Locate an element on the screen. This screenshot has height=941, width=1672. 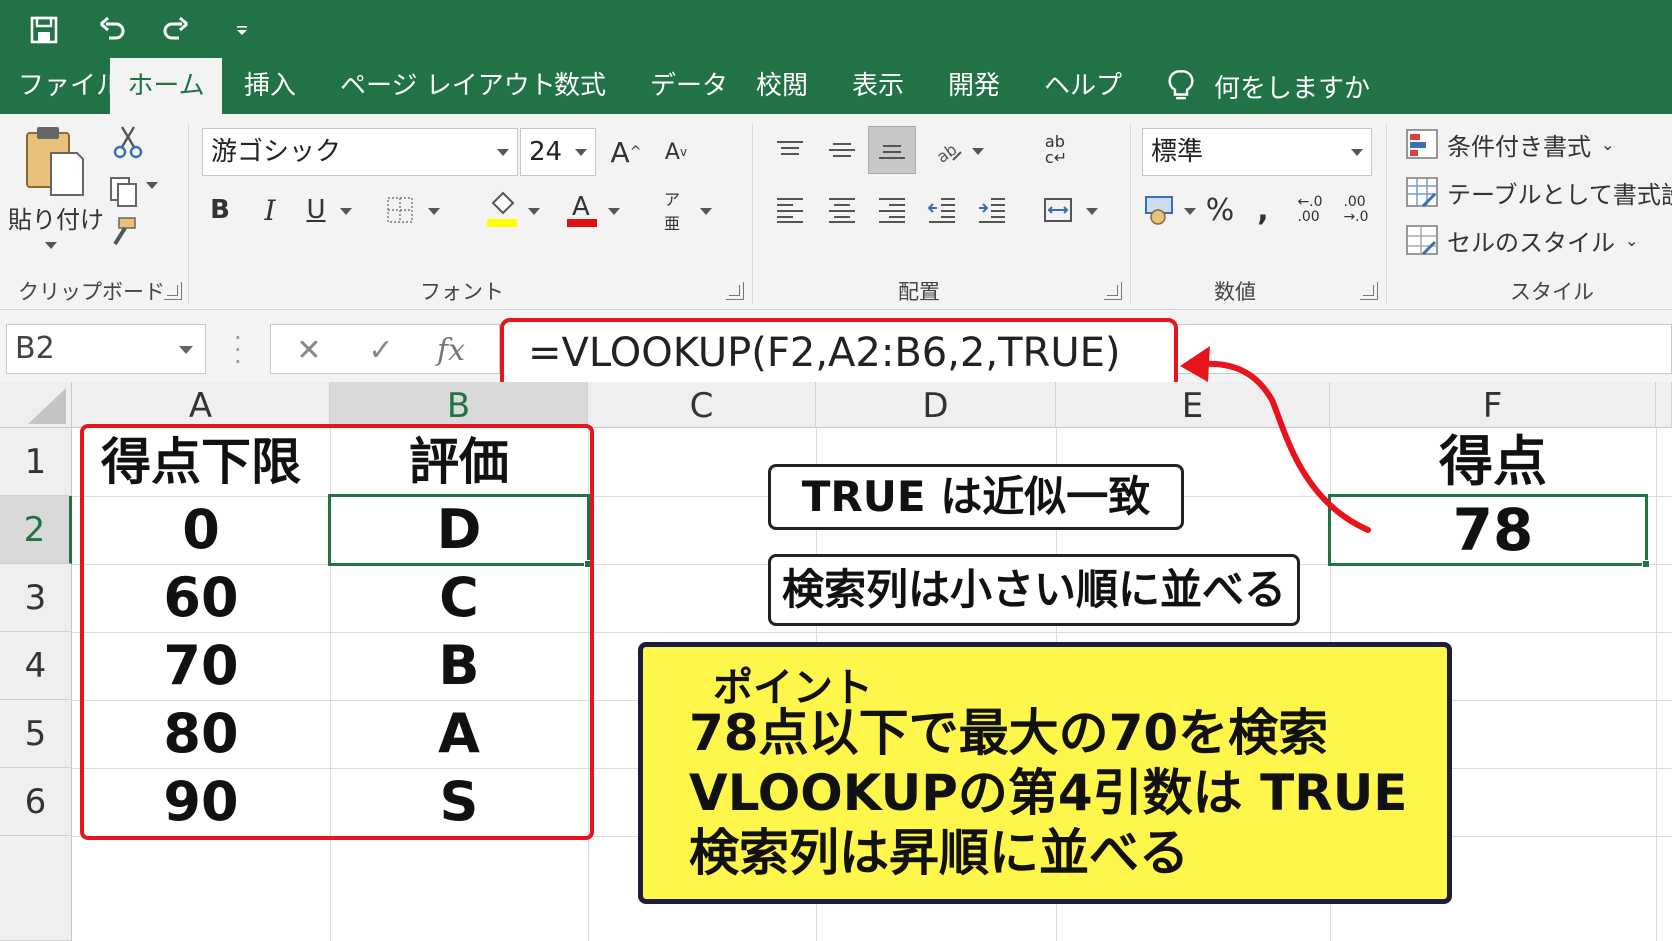
annotation-arrow is located at coordinates (1275, 439).